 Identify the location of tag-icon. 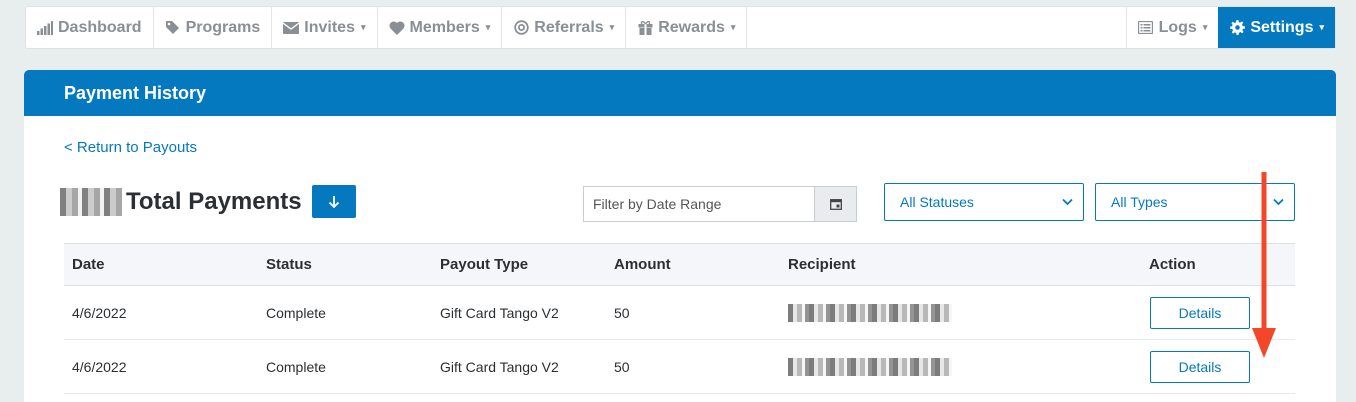
(173, 28).